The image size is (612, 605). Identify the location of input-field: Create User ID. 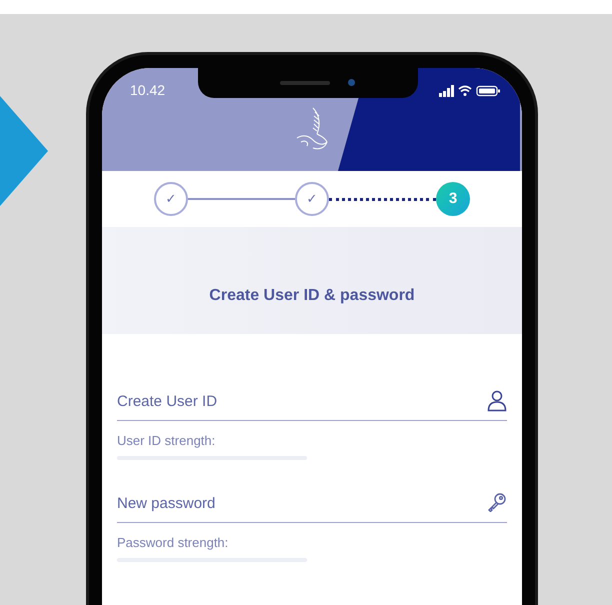
(312, 405).